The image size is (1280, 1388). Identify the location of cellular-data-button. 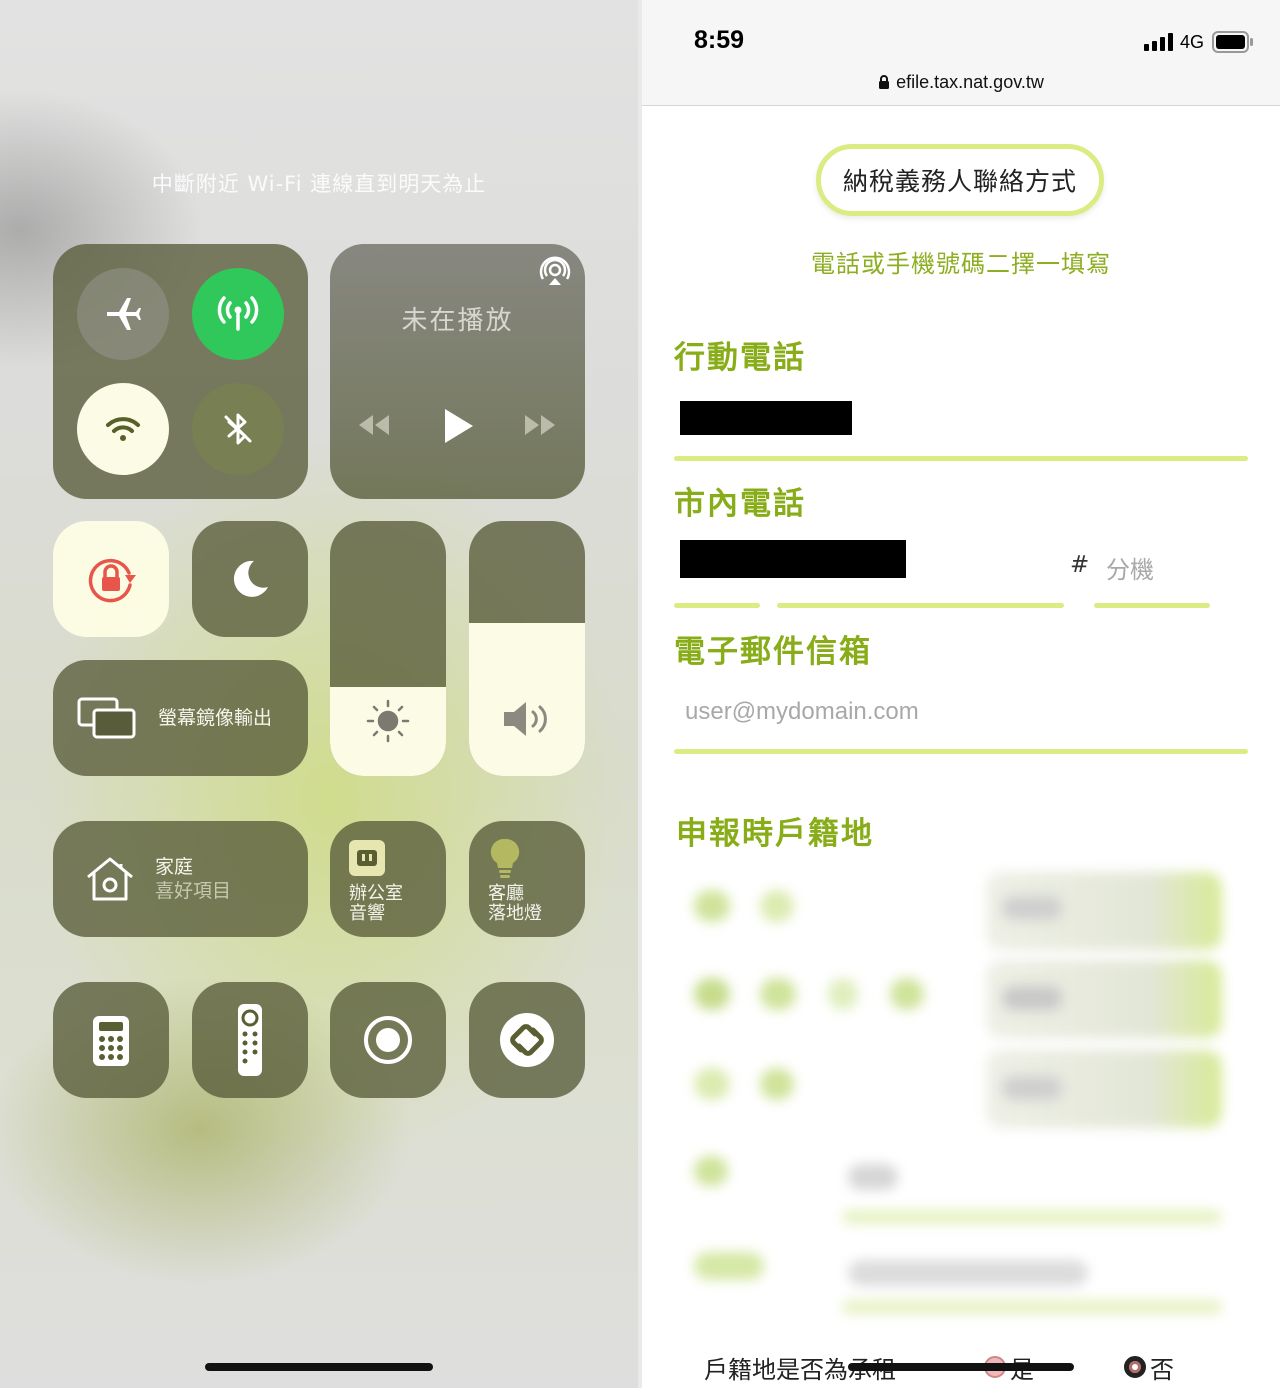
(238, 314).